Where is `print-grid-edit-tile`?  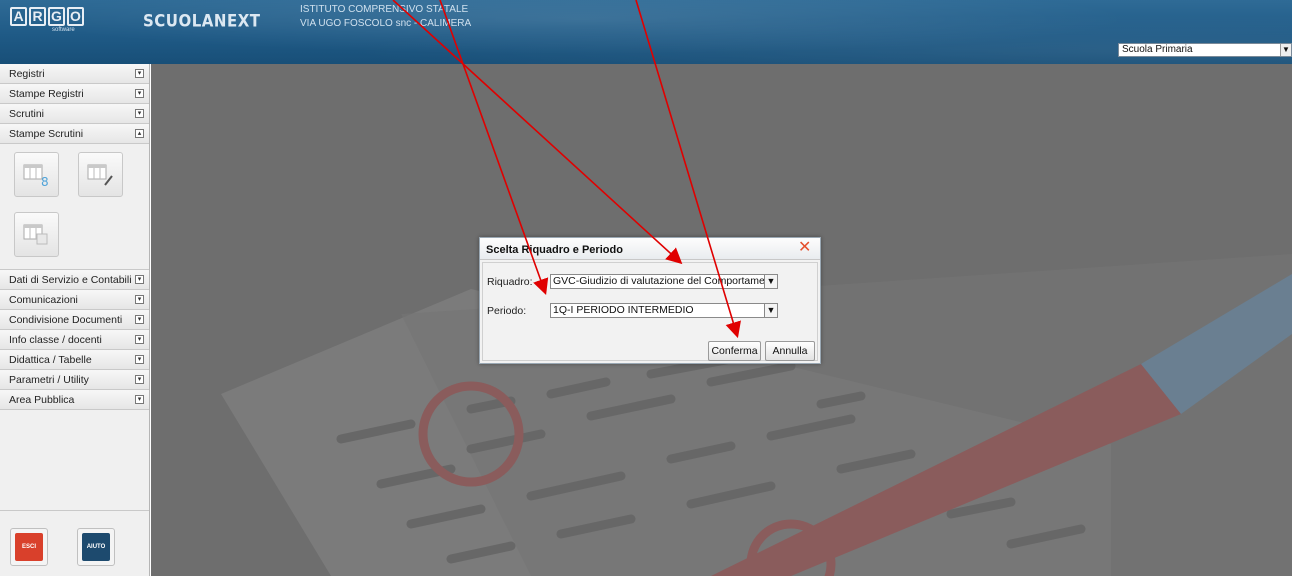 print-grid-edit-tile is located at coordinates (100, 174).